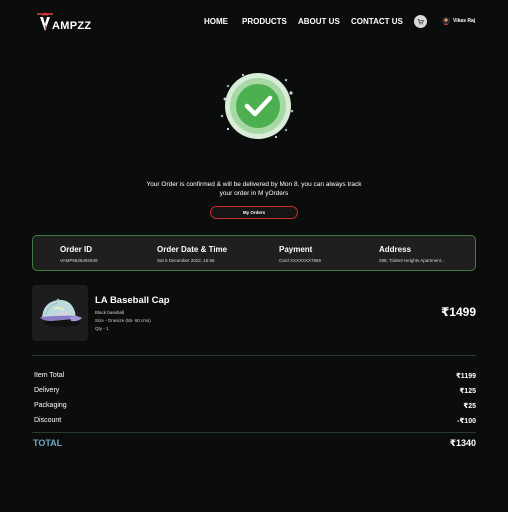 This screenshot has height=512, width=508. I want to click on product-size: Size - Onesize (55- 60 cms), so click(123, 320).